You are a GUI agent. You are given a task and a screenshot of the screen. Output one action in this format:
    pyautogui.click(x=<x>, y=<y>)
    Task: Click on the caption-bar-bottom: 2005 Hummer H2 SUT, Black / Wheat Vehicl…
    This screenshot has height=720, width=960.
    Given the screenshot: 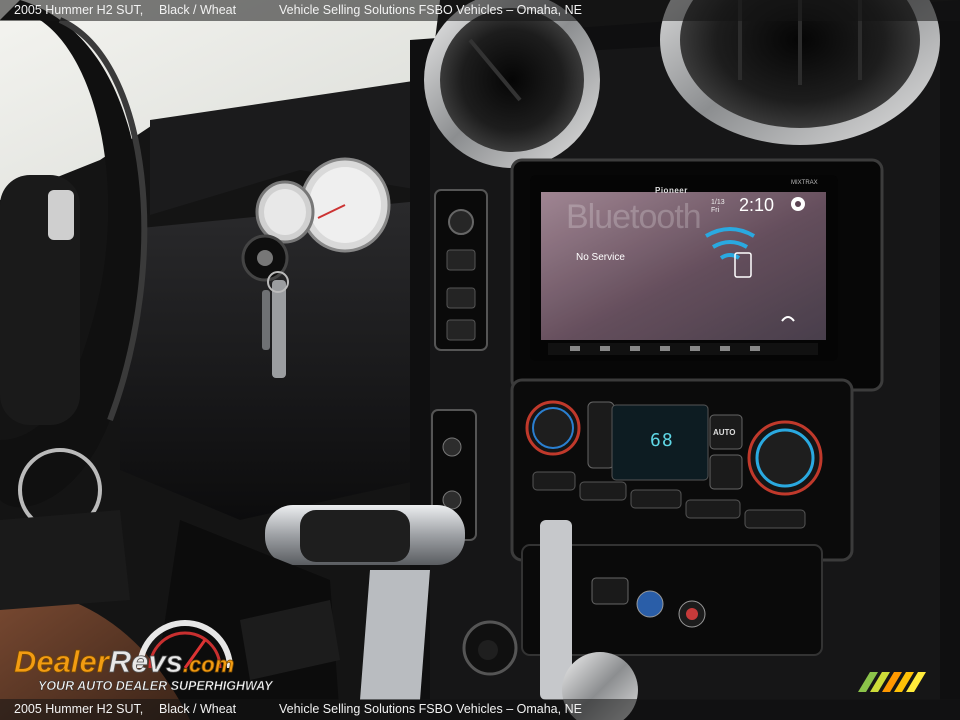 What is the action you would take?
    pyautogui.click(x=480, y=709)
    